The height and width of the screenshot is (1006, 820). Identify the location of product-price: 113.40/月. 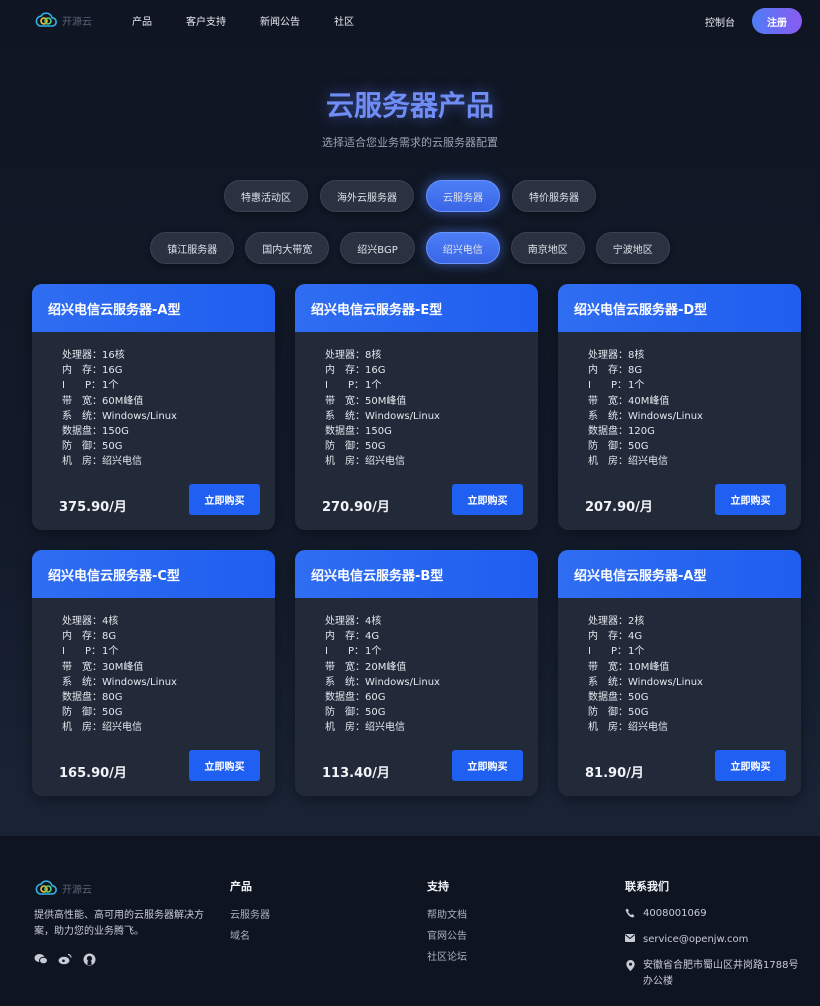
(356, 773).